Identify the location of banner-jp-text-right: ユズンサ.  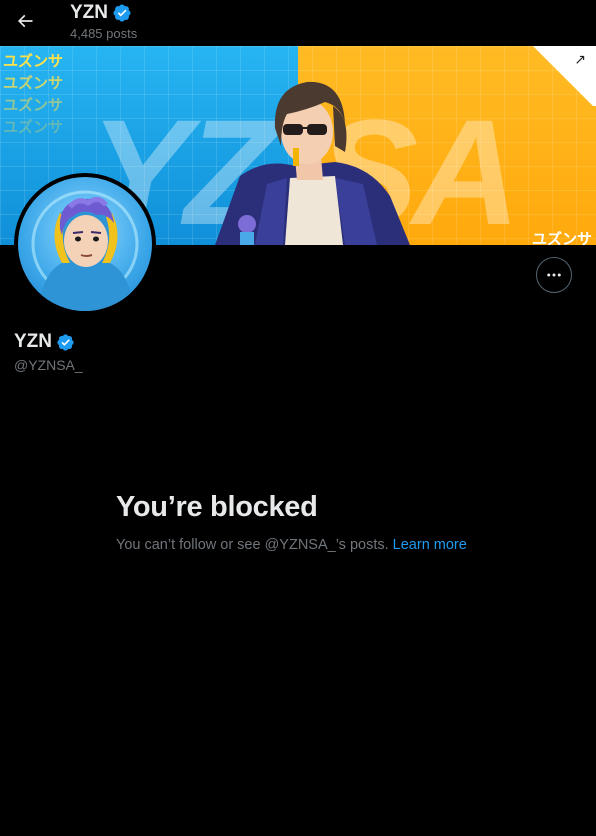
(561, 237).